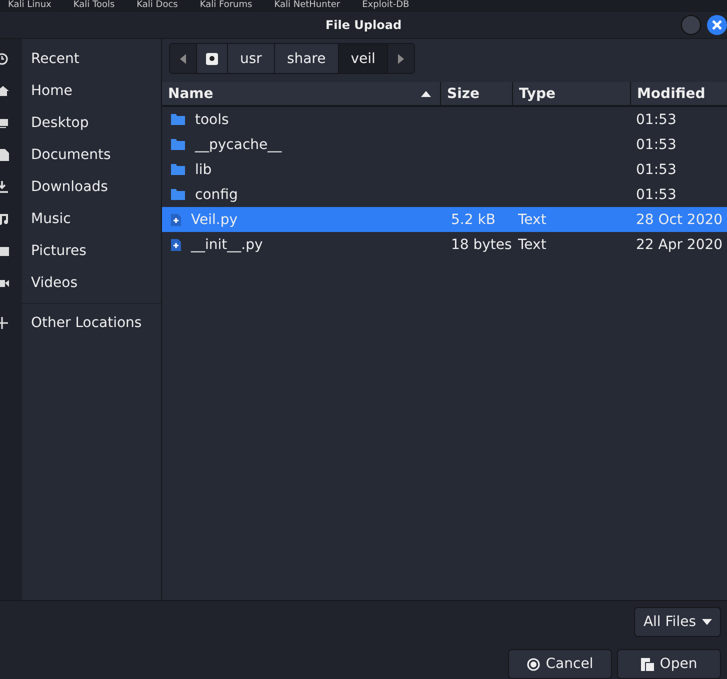  Describe the element at coordinates (94, 6) in the screenshot. I see `bookmark-link: Kali Tools` at that location.